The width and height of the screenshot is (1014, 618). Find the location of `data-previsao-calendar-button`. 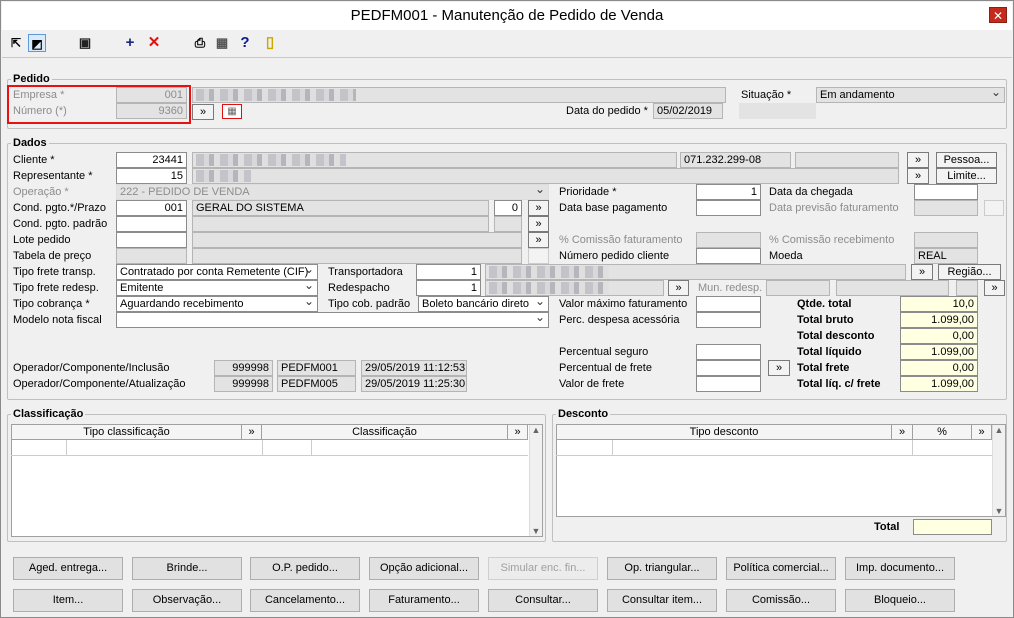

data-previsao-calendar-button is located at coordinates (994, 208).